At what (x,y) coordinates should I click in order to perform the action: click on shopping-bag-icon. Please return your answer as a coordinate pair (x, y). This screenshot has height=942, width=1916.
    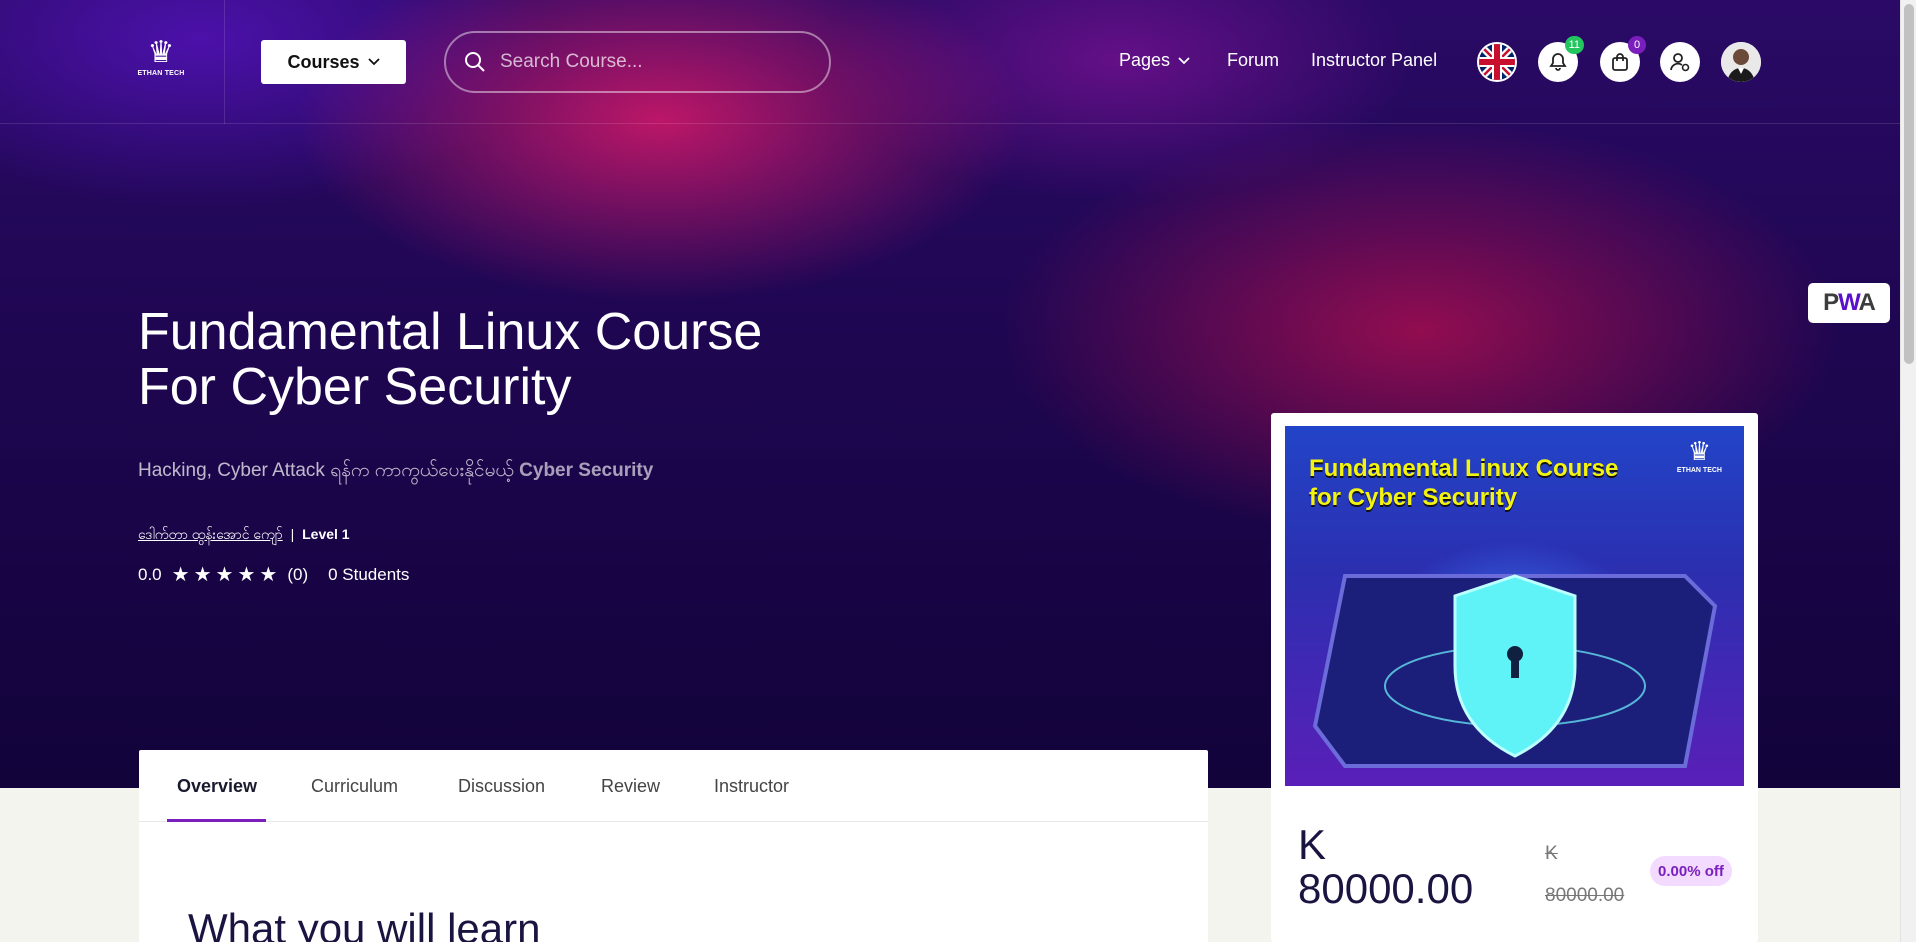
    Looking at the image, I should click on (1620, 62).